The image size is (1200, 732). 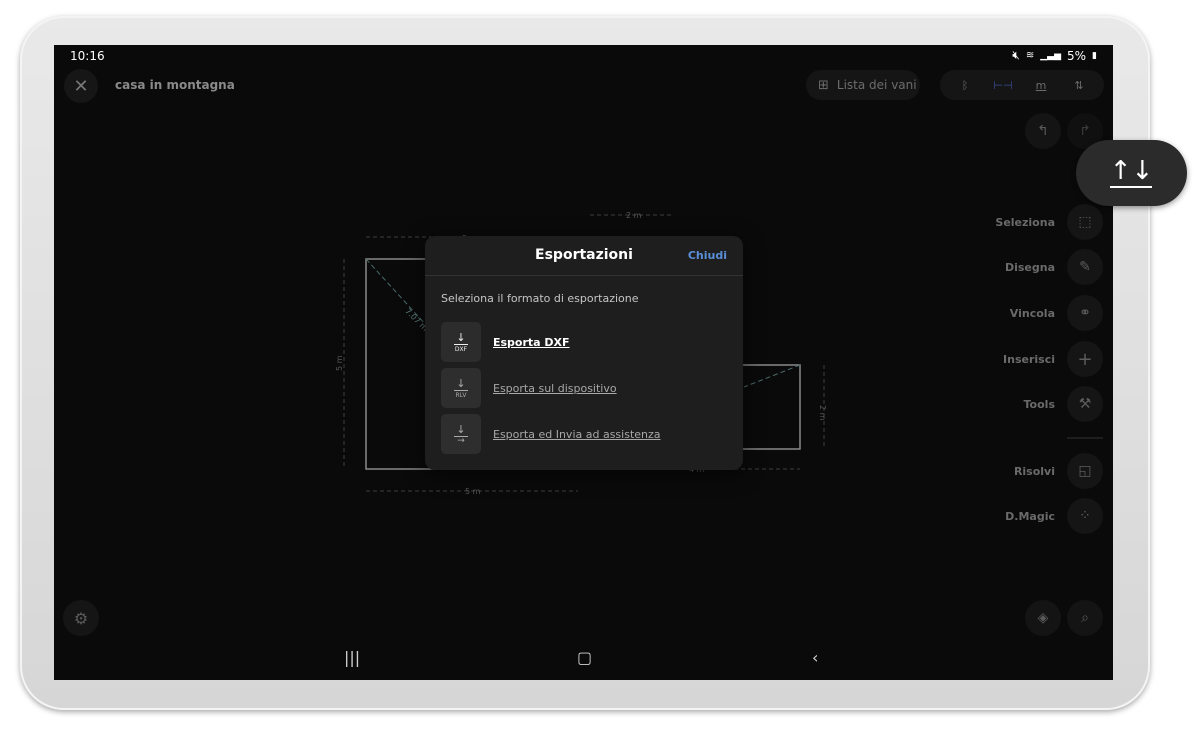 I want to click on project-title: casa in montagna, so click(x=175, y=85).